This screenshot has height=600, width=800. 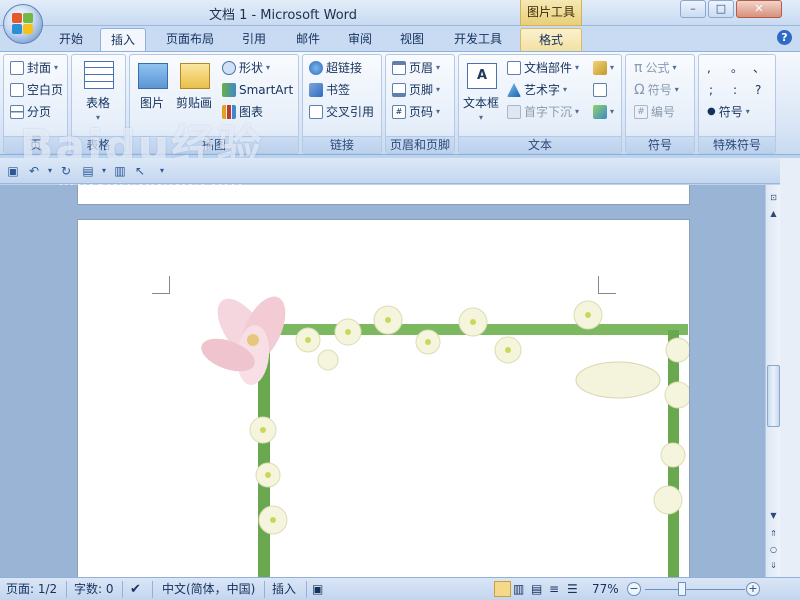 I want to click on redo-icon: ↻, so click(x=66, y=171).